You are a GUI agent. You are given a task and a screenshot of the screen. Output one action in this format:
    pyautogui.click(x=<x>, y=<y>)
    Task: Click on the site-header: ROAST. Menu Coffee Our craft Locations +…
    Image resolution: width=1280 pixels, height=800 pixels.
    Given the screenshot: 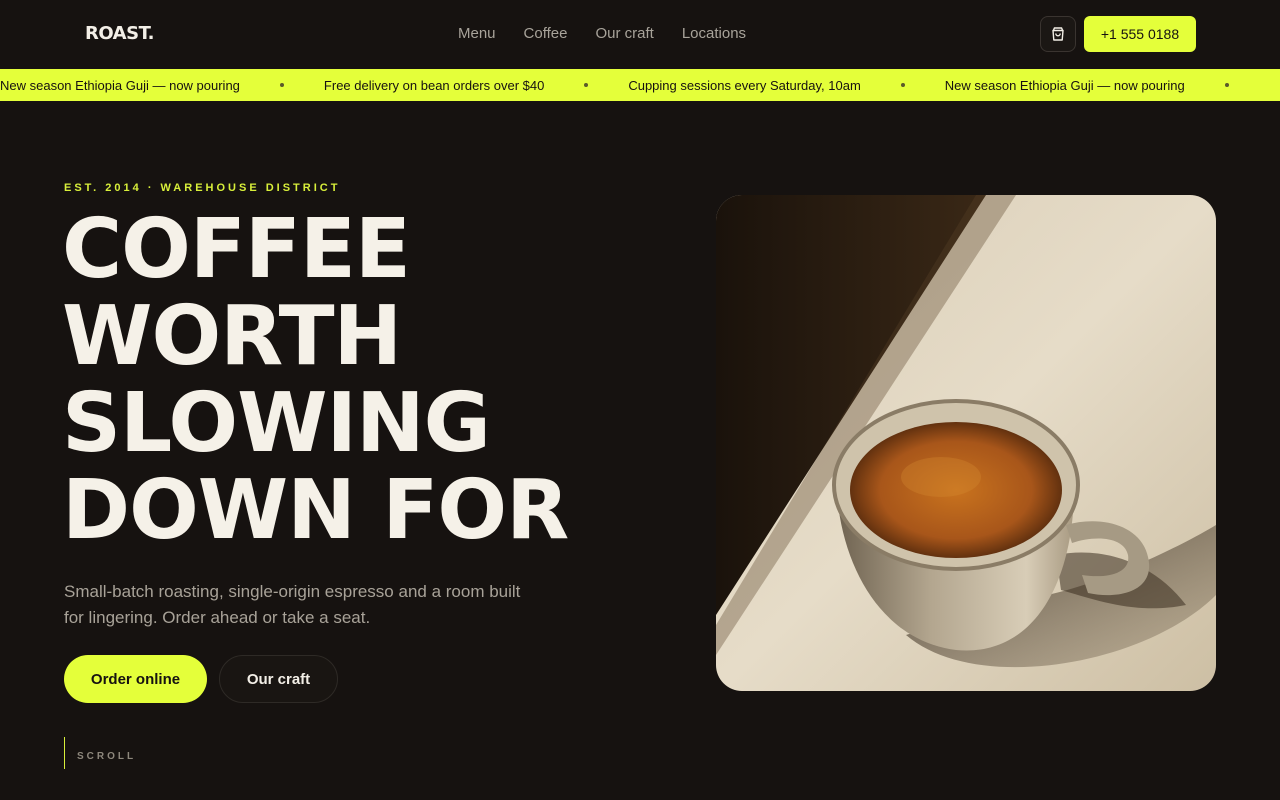 What is the action you would take?
    pyautogui.click(x=640, y=34)
    